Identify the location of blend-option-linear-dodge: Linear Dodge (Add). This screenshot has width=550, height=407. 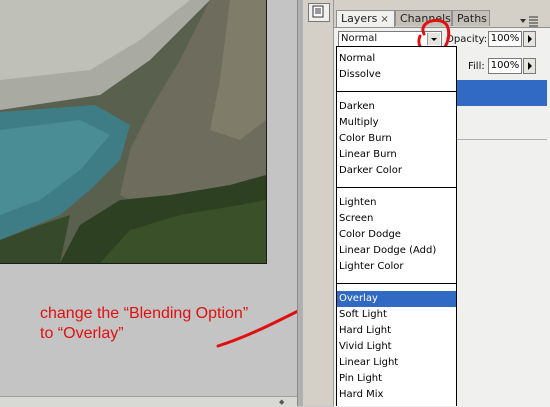
(396, 251).